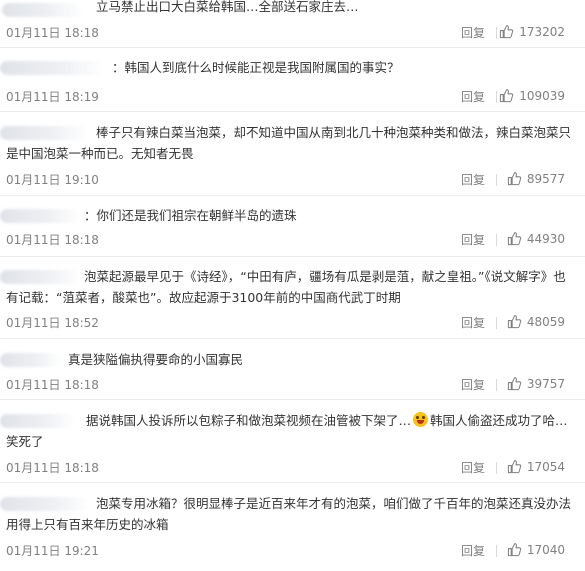  Describe the element at coordinates (292, 227) in the screenshot. I see `comment-item: ：你们还是我们祖宗在朝鲜半岛的遗珠 01月11日 18:18 回复 44930` at that location.